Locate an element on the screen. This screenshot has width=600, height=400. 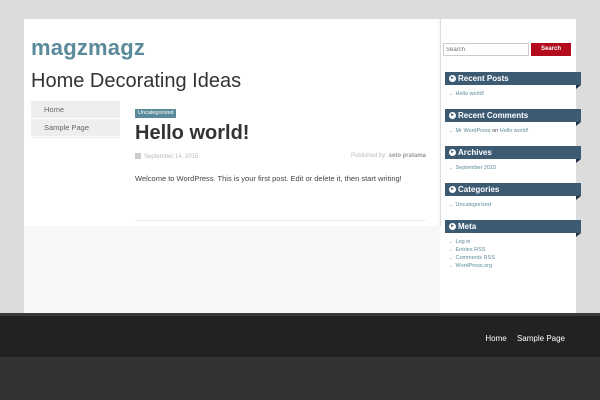
widget-archives: ▸ Archives → September 2015 is located at coordinates (513, 159).